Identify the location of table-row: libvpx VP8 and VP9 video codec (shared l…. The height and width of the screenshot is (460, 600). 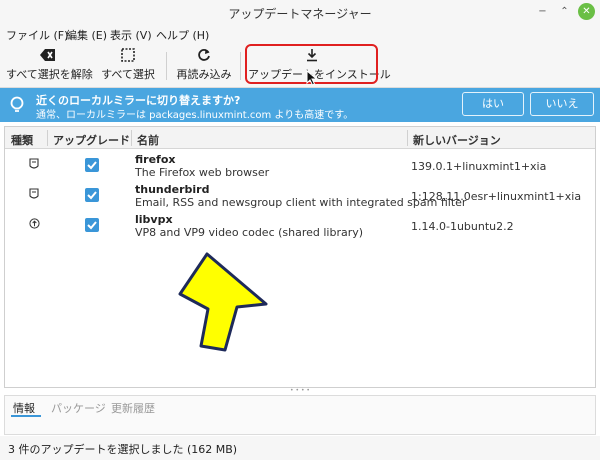
(300, 226).